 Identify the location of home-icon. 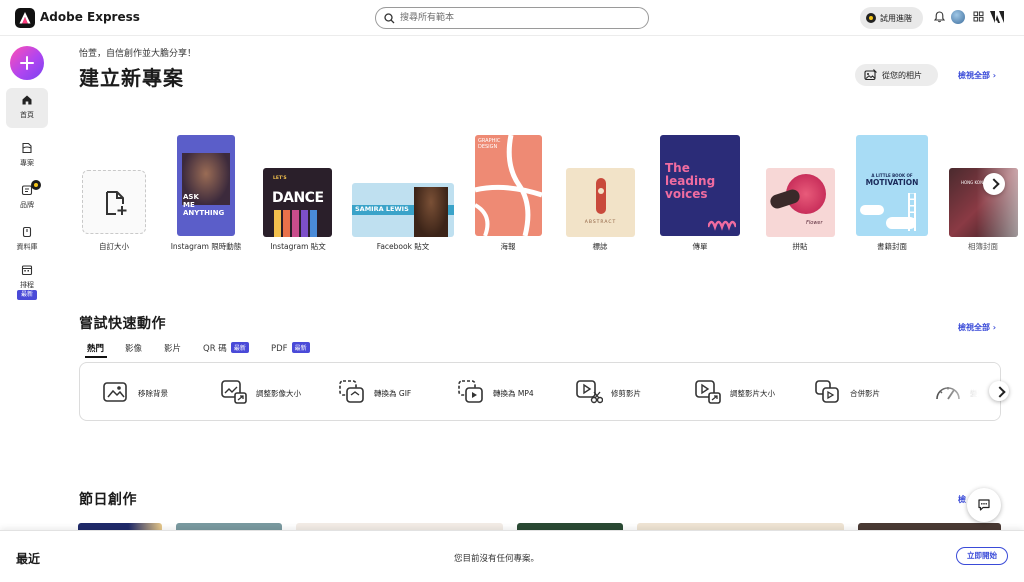
(27, 100).